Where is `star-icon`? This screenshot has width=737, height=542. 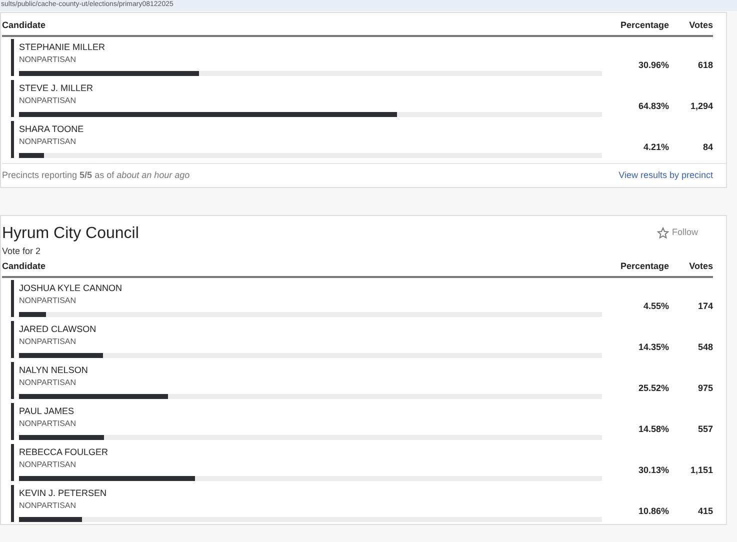 star-icon is located at coordinates (662, 232).